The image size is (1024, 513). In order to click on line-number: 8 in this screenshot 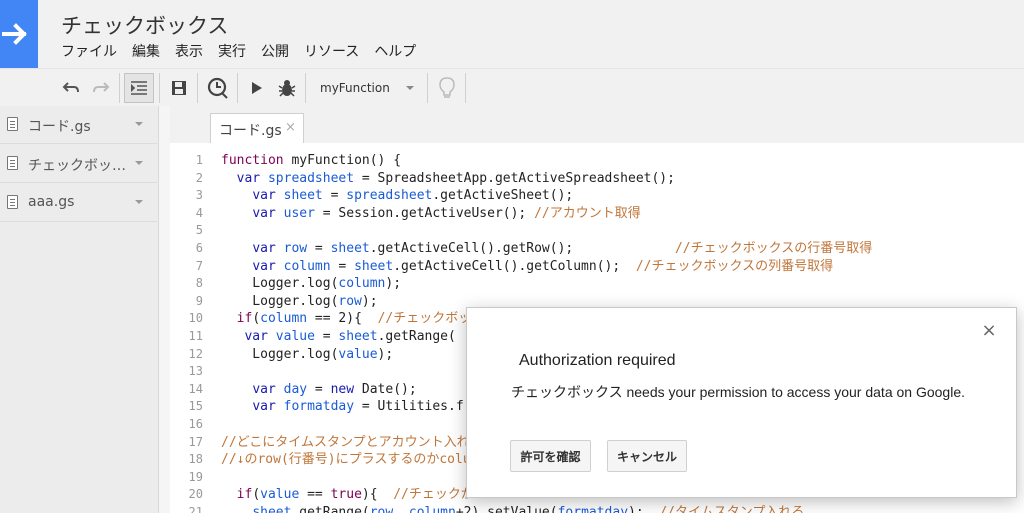, I will do `click(199, 283)`.